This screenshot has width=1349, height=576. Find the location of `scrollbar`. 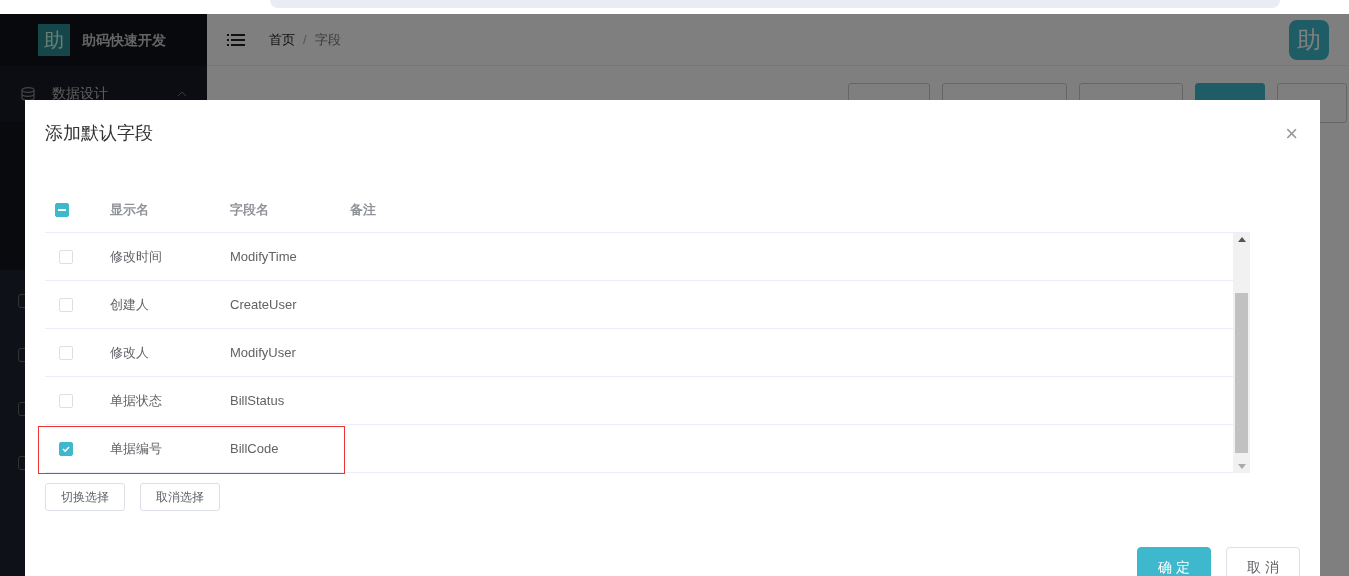

scrollbar is located at coordinates (1241, 353).